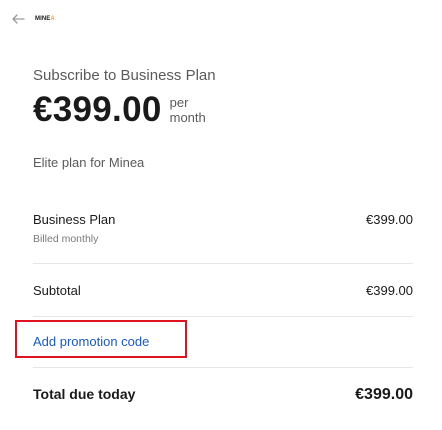  What do you see at coordinates (18, 19) in the screenshot?
I see `back-arrow-icon` at bounding box center [18, 19].